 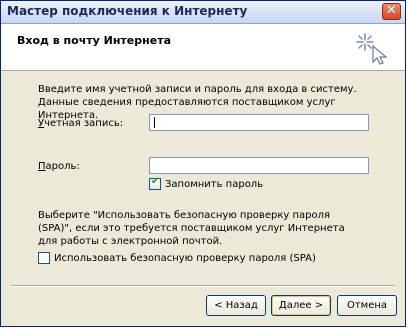 I want to click on spa-checkbox, so click(x=44, y=258).